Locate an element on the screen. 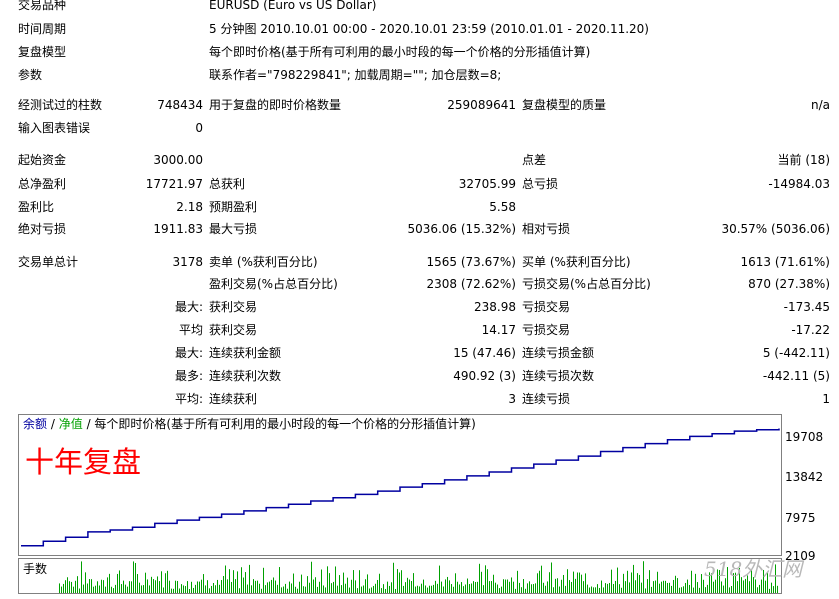 This screenshot has width=839, height=599. net-profit-value: 17721.97 is located at coordinates (174, 184).